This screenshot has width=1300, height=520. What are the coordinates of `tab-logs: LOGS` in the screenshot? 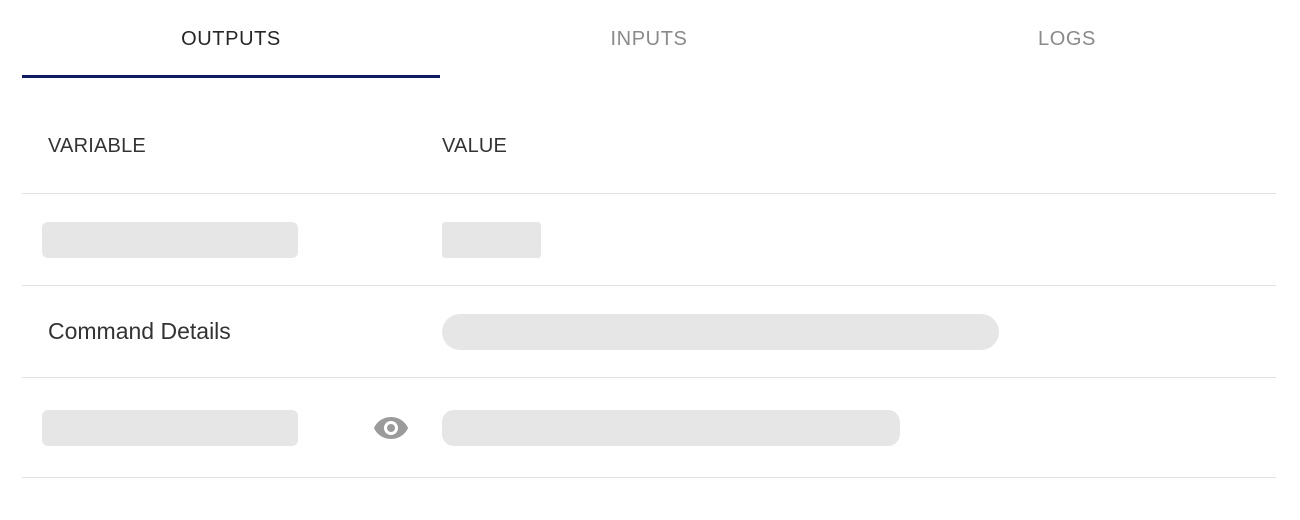 It's located at (1067, 39).